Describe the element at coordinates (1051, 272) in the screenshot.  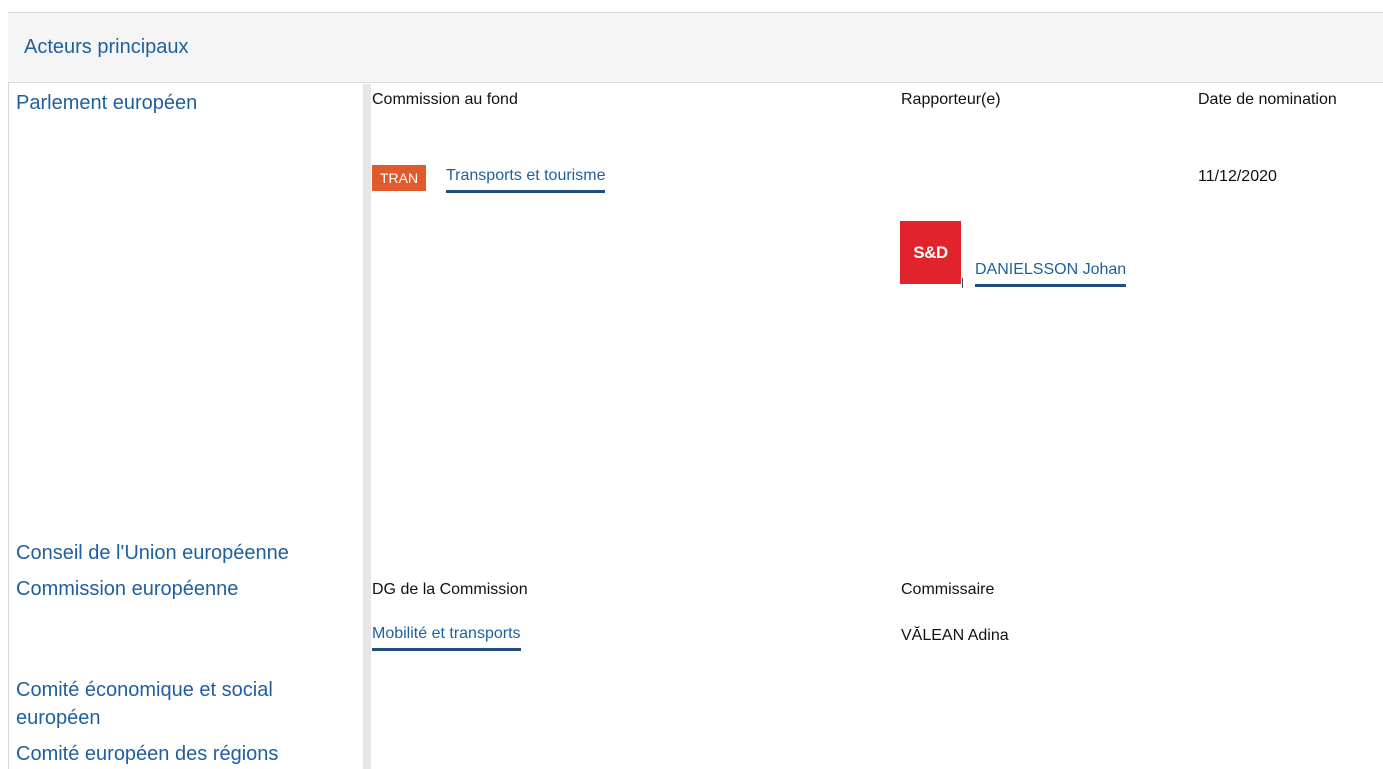
I see `rapporteur-link: DANIELSSON Johan` at that location.